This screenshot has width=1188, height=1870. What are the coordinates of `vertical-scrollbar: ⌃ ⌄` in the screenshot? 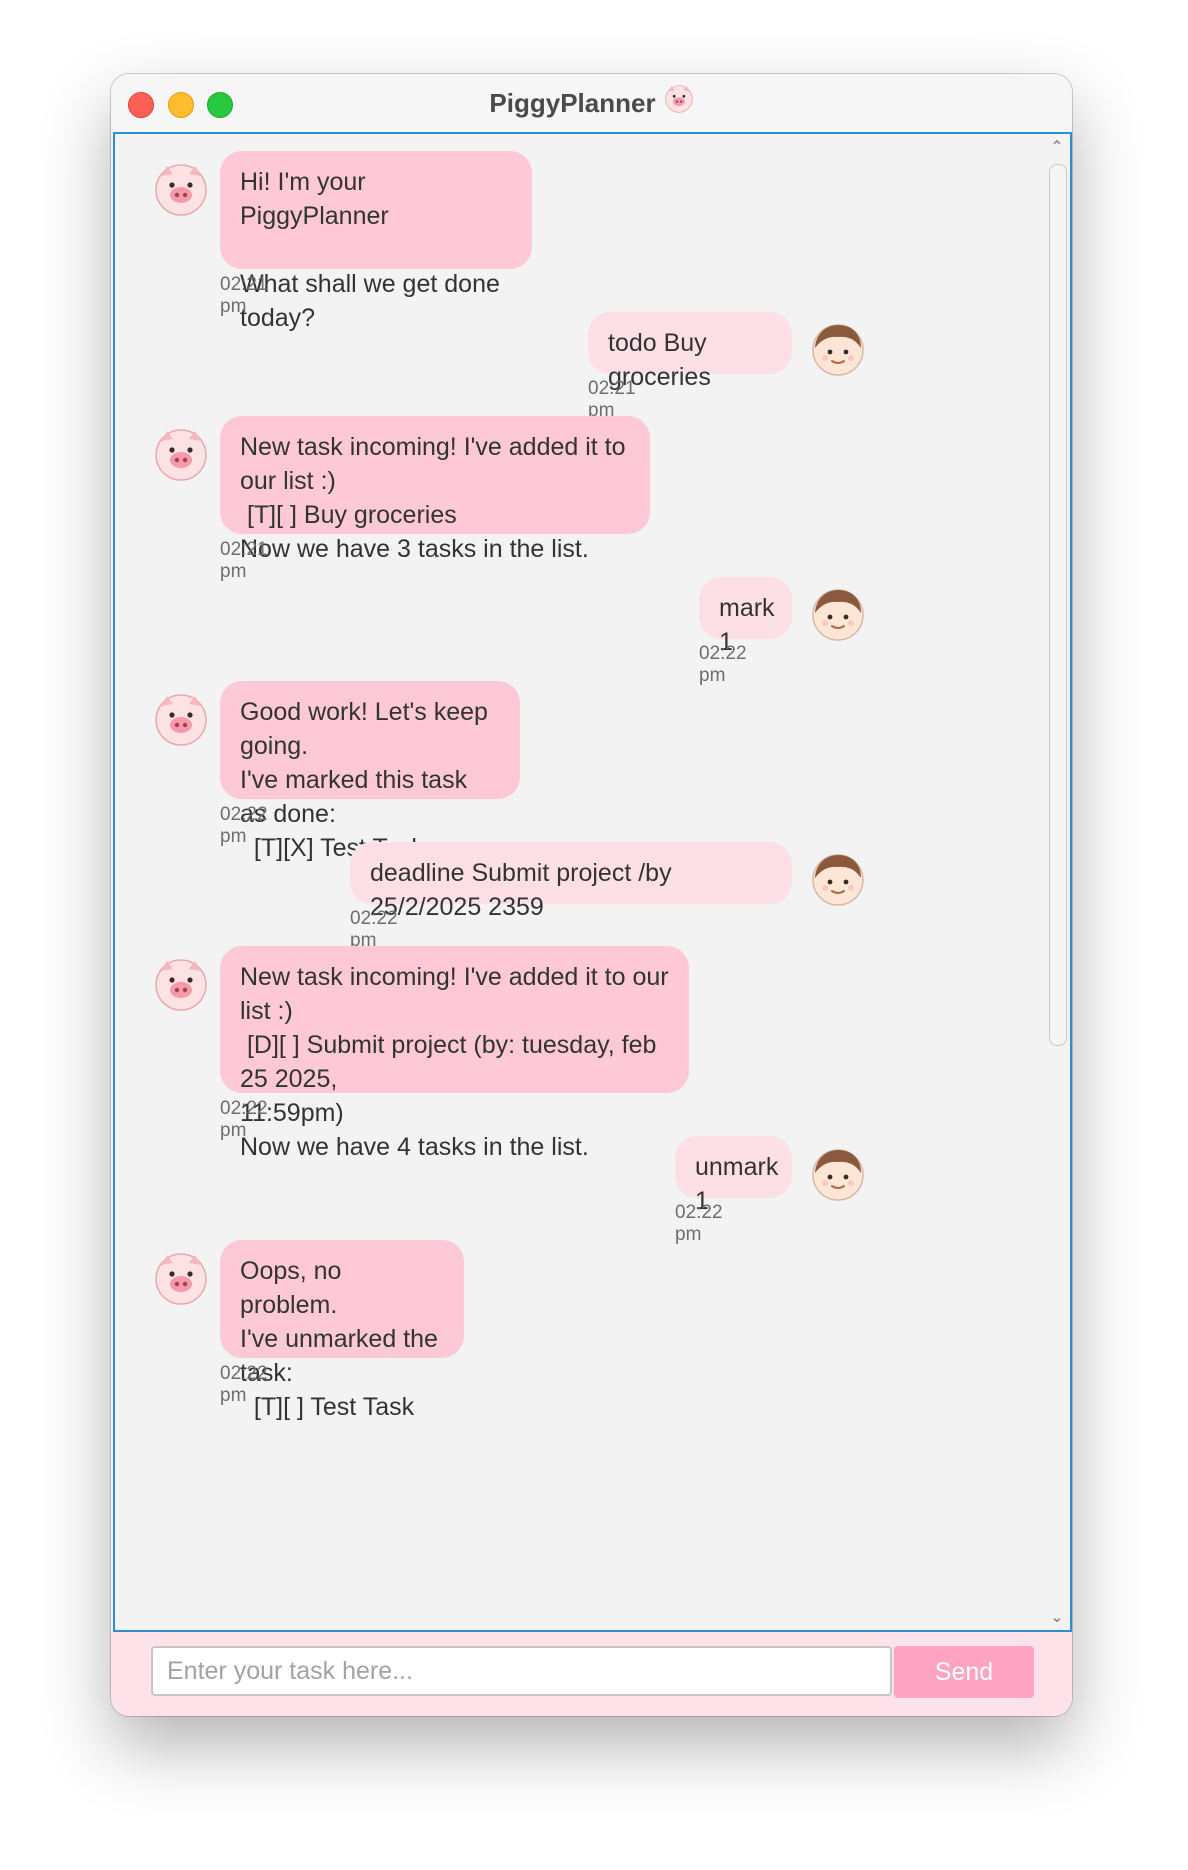 It's located at (1057, 882).